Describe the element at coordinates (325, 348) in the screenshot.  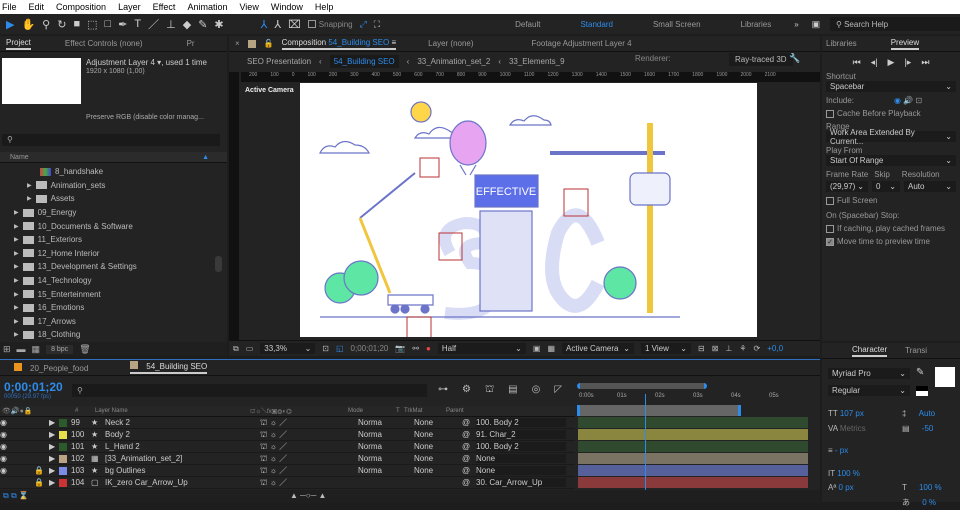
I see `fit-icon: ⊡` at that location.